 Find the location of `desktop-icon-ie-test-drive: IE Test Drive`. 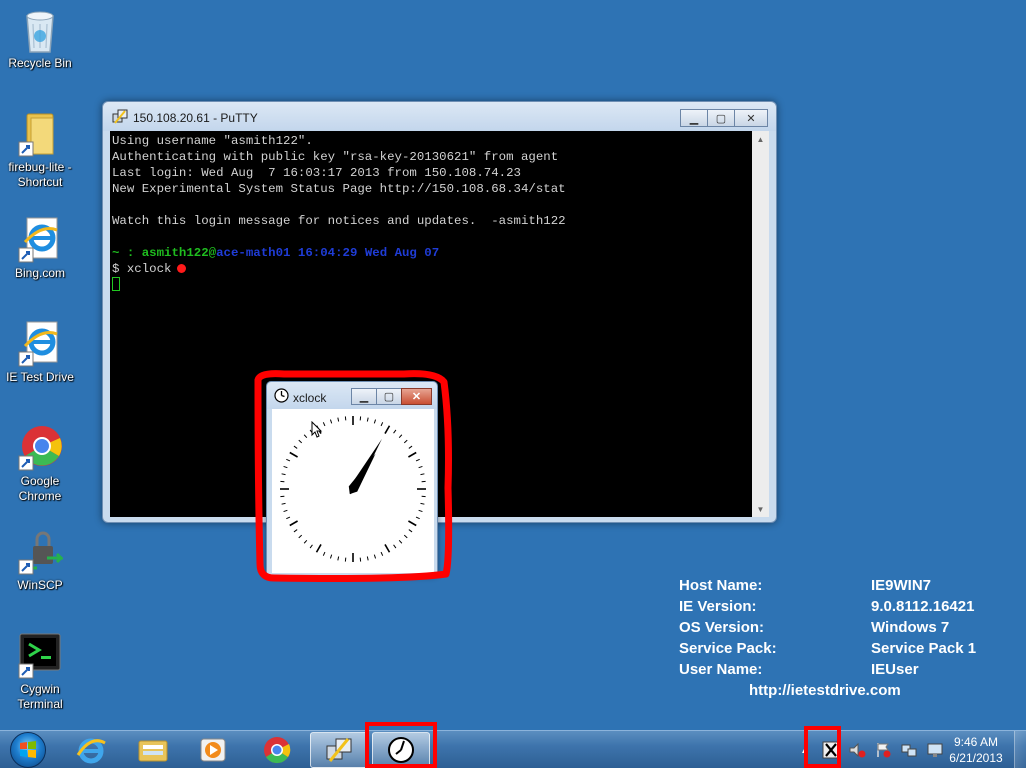

desktop-icon-ie-test-drive: IE Test Drive is located at coordinates (40, 352).